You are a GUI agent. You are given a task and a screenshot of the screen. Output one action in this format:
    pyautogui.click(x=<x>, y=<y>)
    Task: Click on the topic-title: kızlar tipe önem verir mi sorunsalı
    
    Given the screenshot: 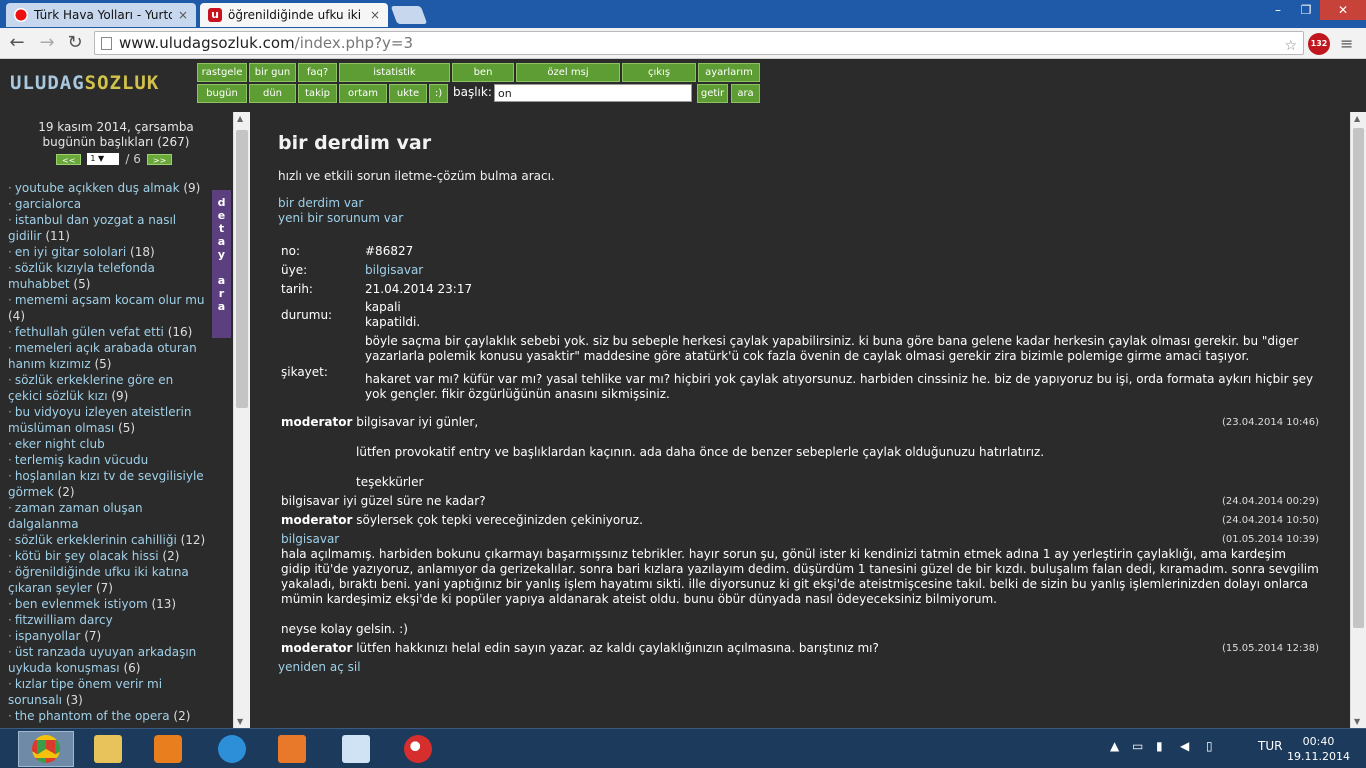 What is the action you would take?
    pyautogui.click(x=85, y=692)
    